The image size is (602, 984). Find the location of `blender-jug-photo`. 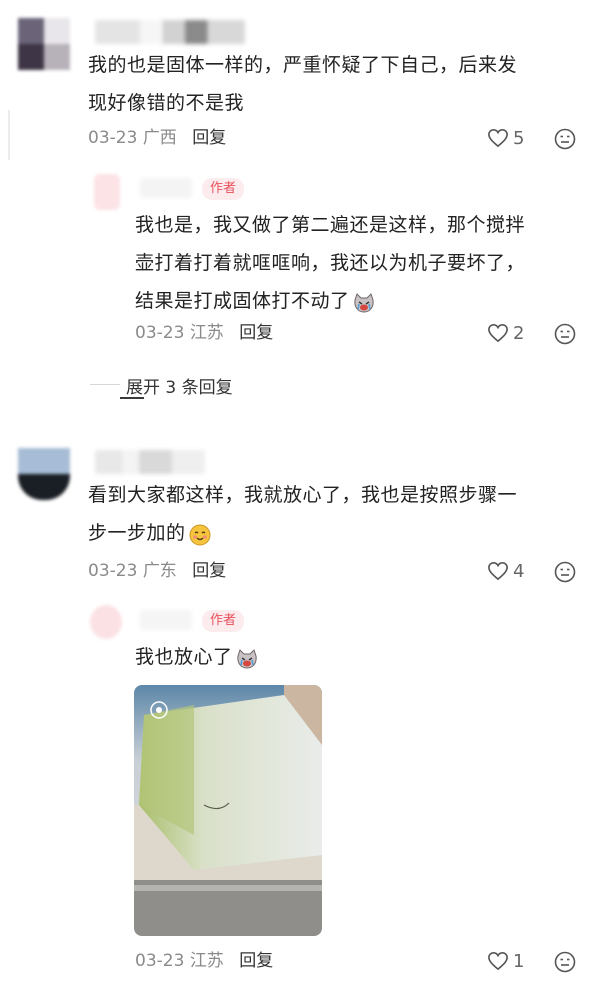

blender-jug-photo is located at coordinates (228, 810).